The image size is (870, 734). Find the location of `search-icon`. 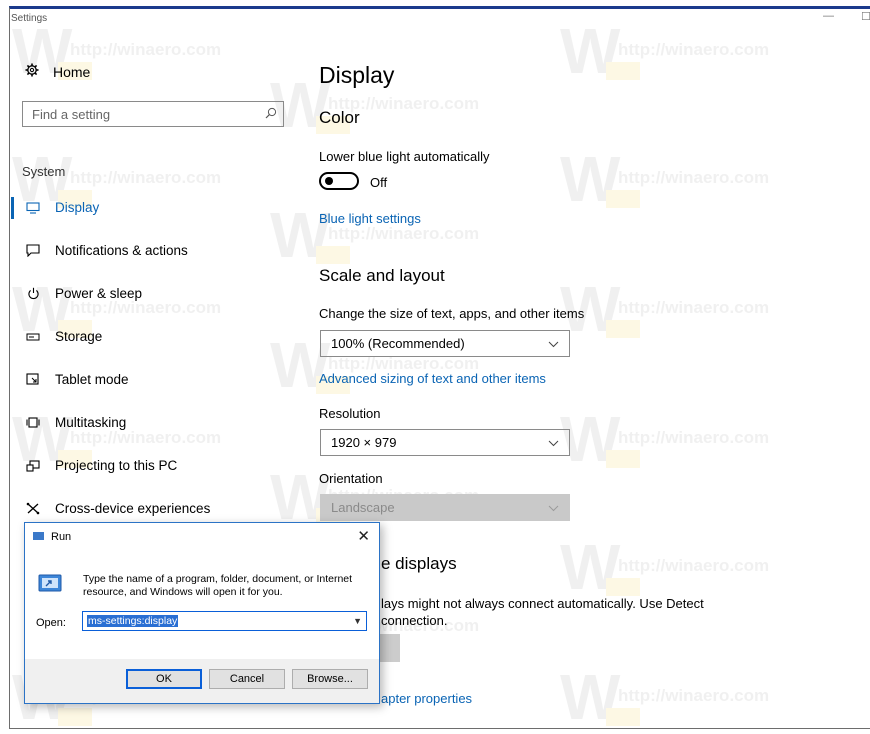

search-icon is located at coordinates (271, 114).